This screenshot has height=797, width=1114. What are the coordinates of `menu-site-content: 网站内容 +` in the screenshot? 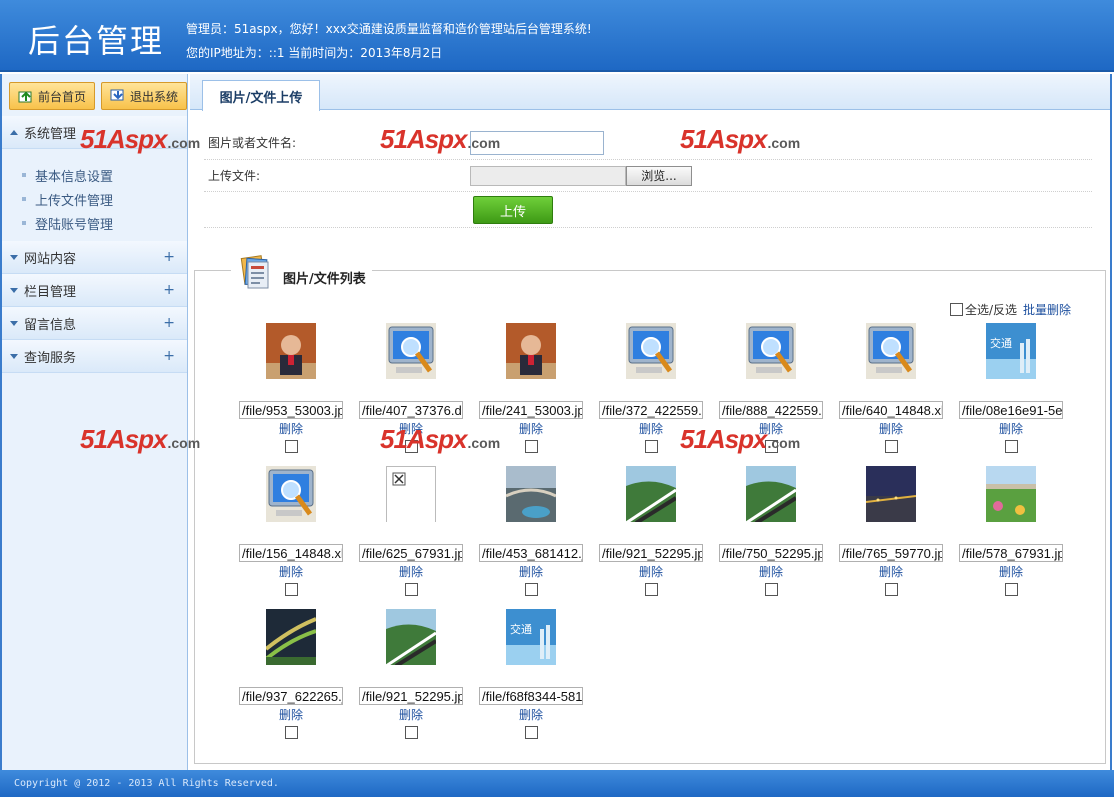 It's located at (94, 257).